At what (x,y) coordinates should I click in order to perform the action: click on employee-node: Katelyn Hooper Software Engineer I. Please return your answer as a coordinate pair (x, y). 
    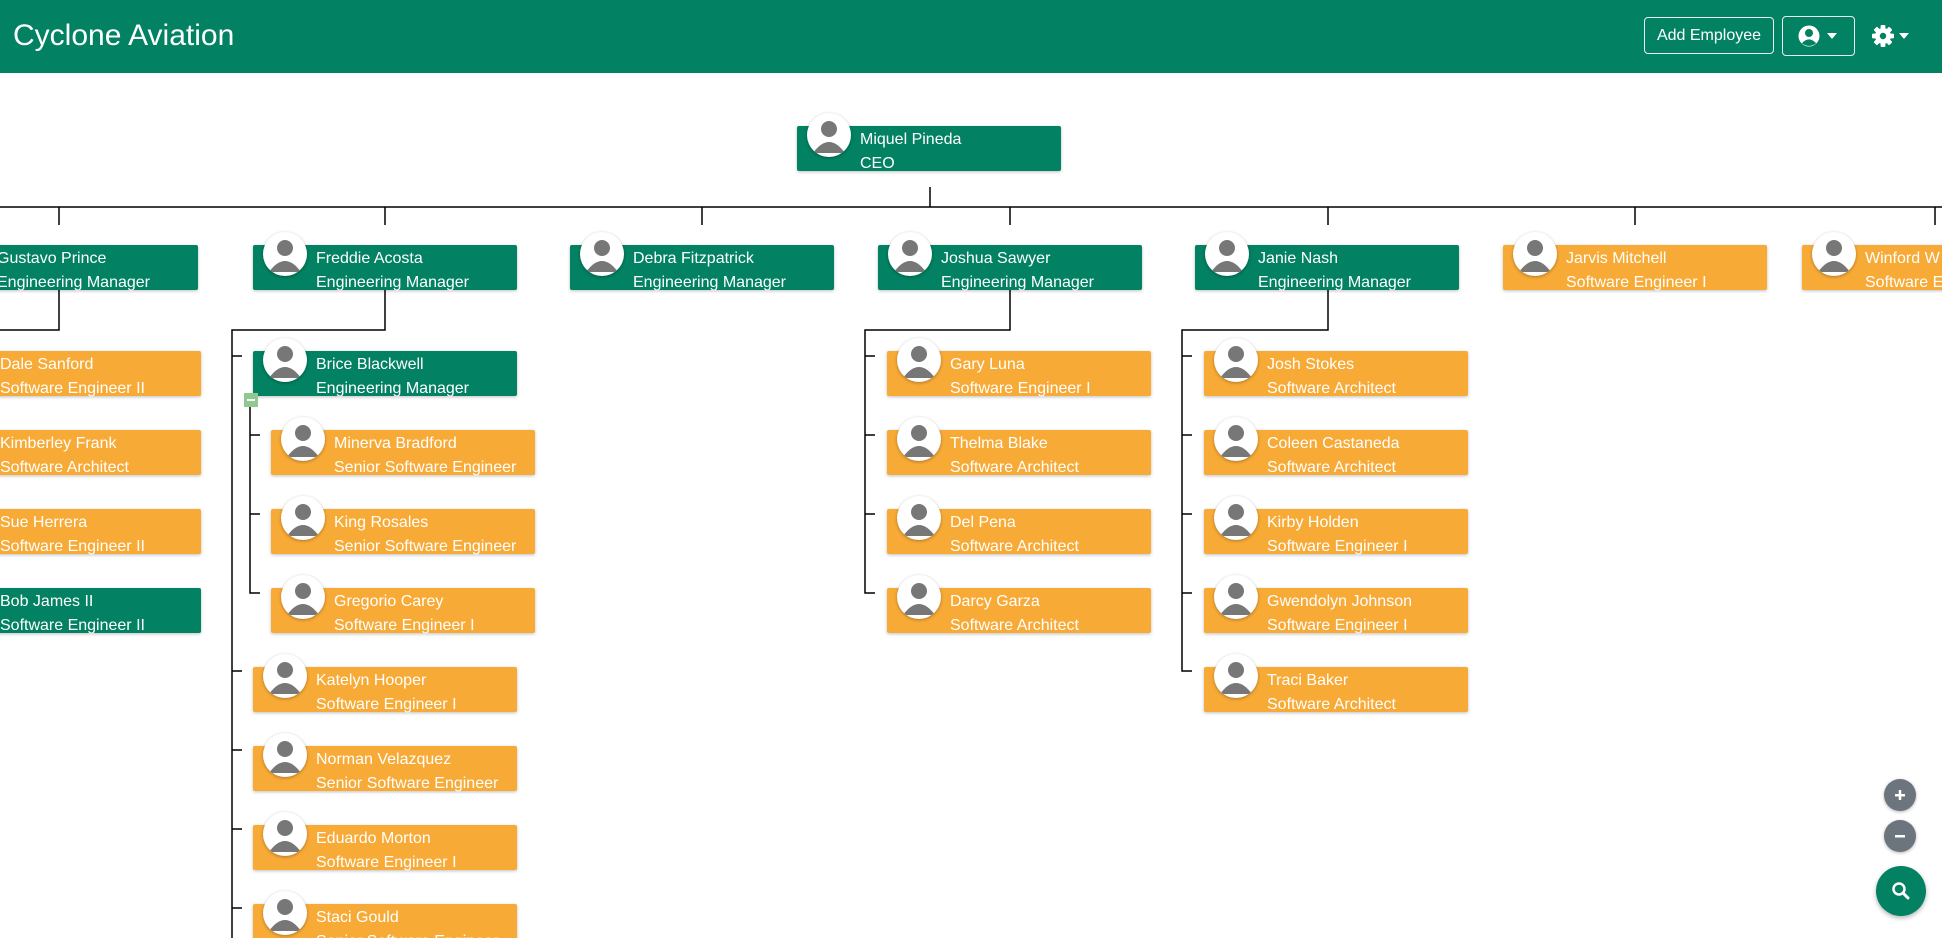
    Looking at the image, I should click on (385, 683).